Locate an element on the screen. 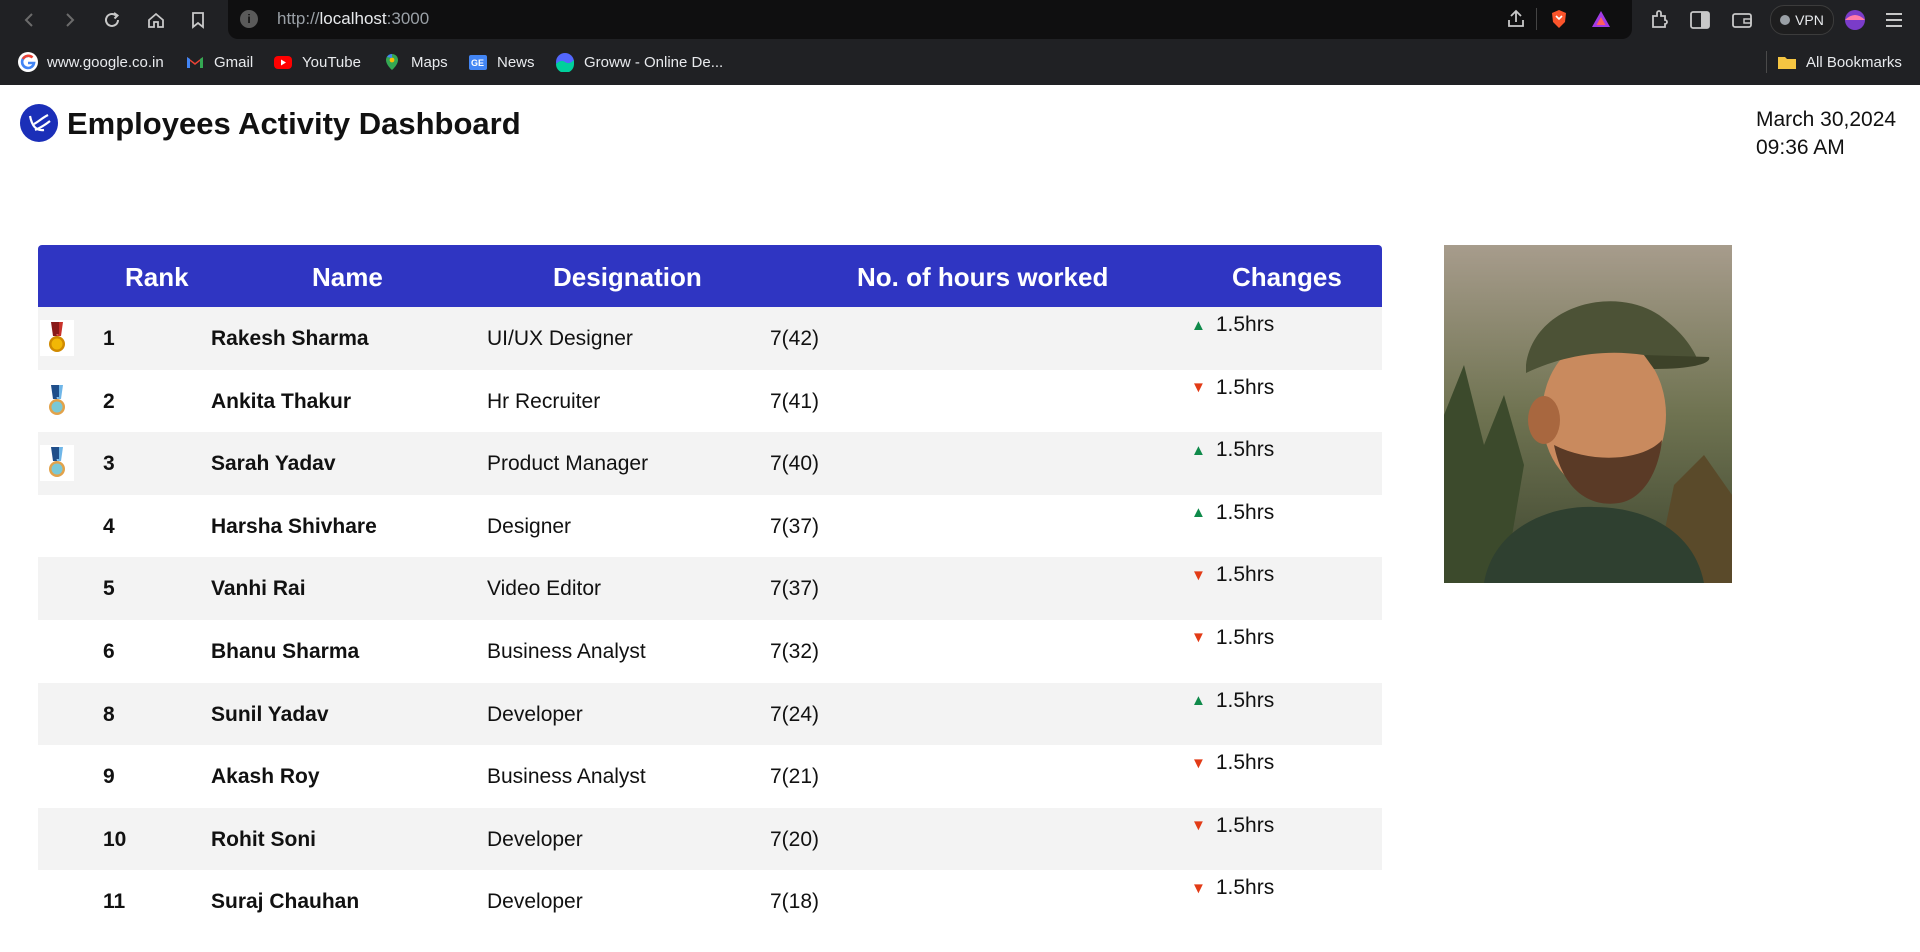 This screenshot has width=1920, height=952. employee-name: Sarah Yadav is located at coordinates (273, 464).